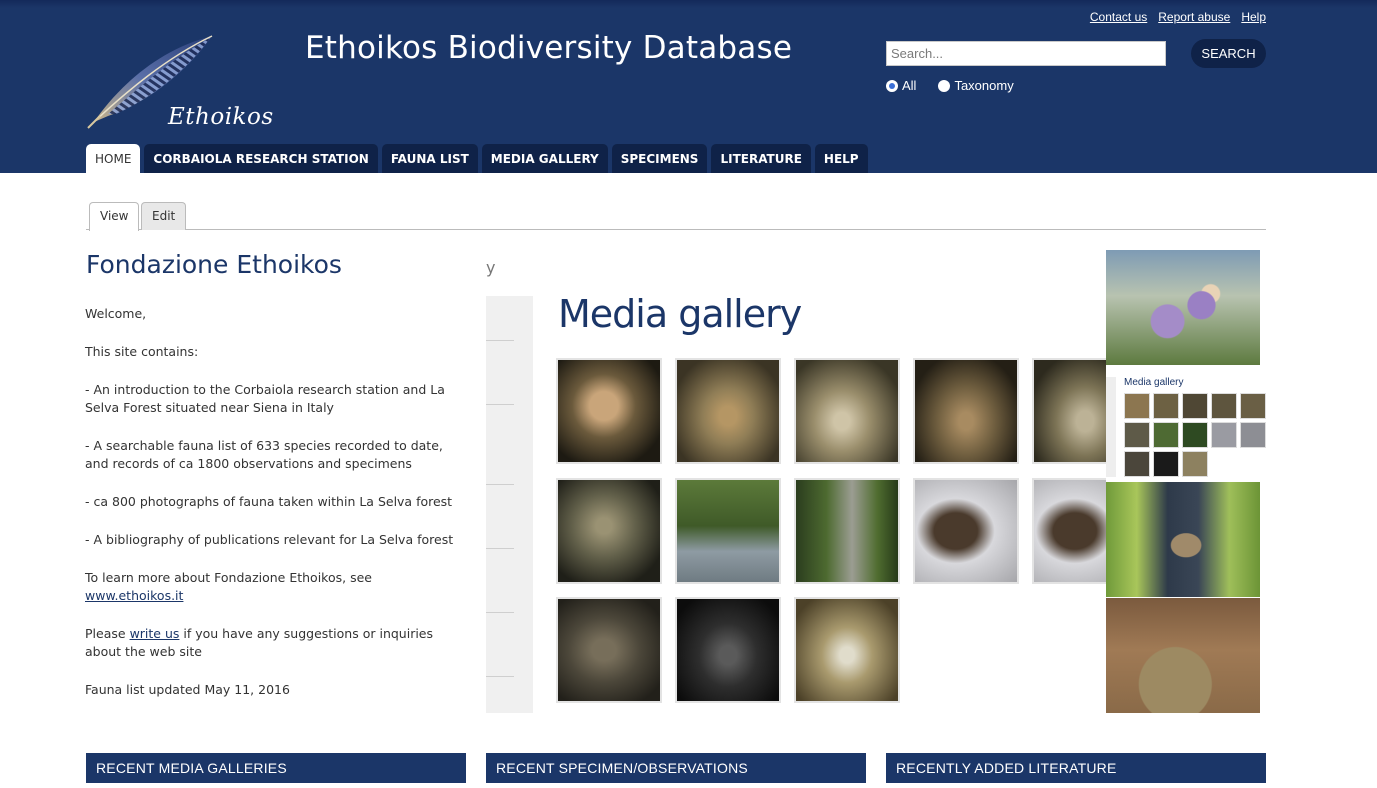 The height and width of the screenshot is (788, 1377). What do you see at coordinates (1111, 427) in the screenshot?
I see `mini-sidebar` at bounding box center [1111, 427].